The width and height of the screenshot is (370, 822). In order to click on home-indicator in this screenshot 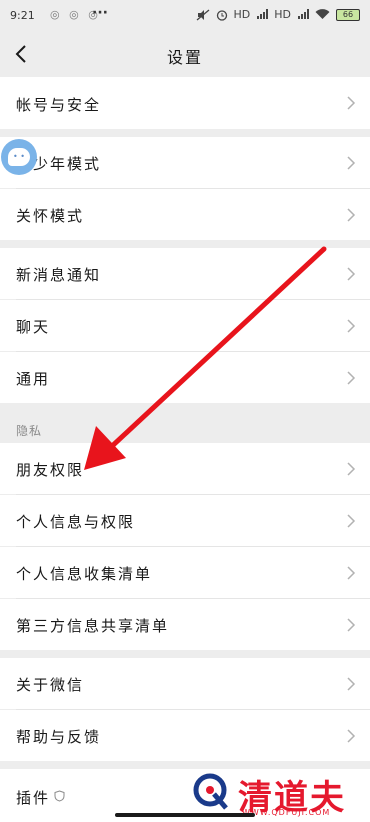, I will do `click(185, 815)`.